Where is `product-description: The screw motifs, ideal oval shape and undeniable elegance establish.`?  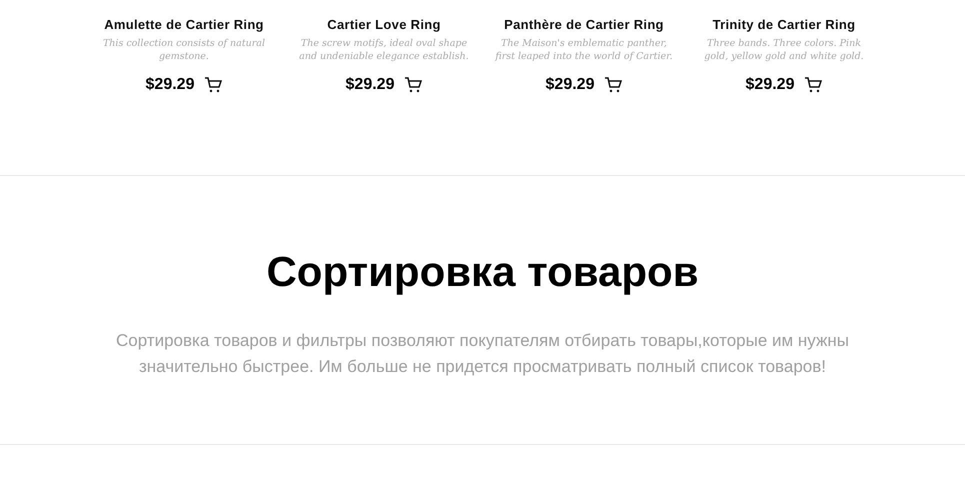 product-description: The screw motifs, ideal oval shape and undeniable elegance establish. is located at coordinates (384, 50).